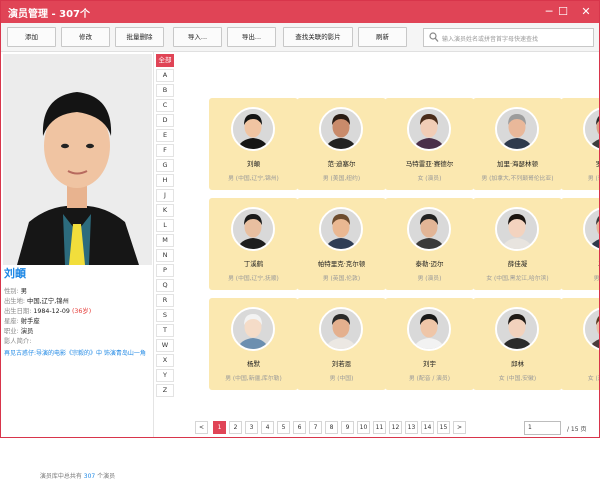  I want to click on page-button-9: 9, so click(347, 427).